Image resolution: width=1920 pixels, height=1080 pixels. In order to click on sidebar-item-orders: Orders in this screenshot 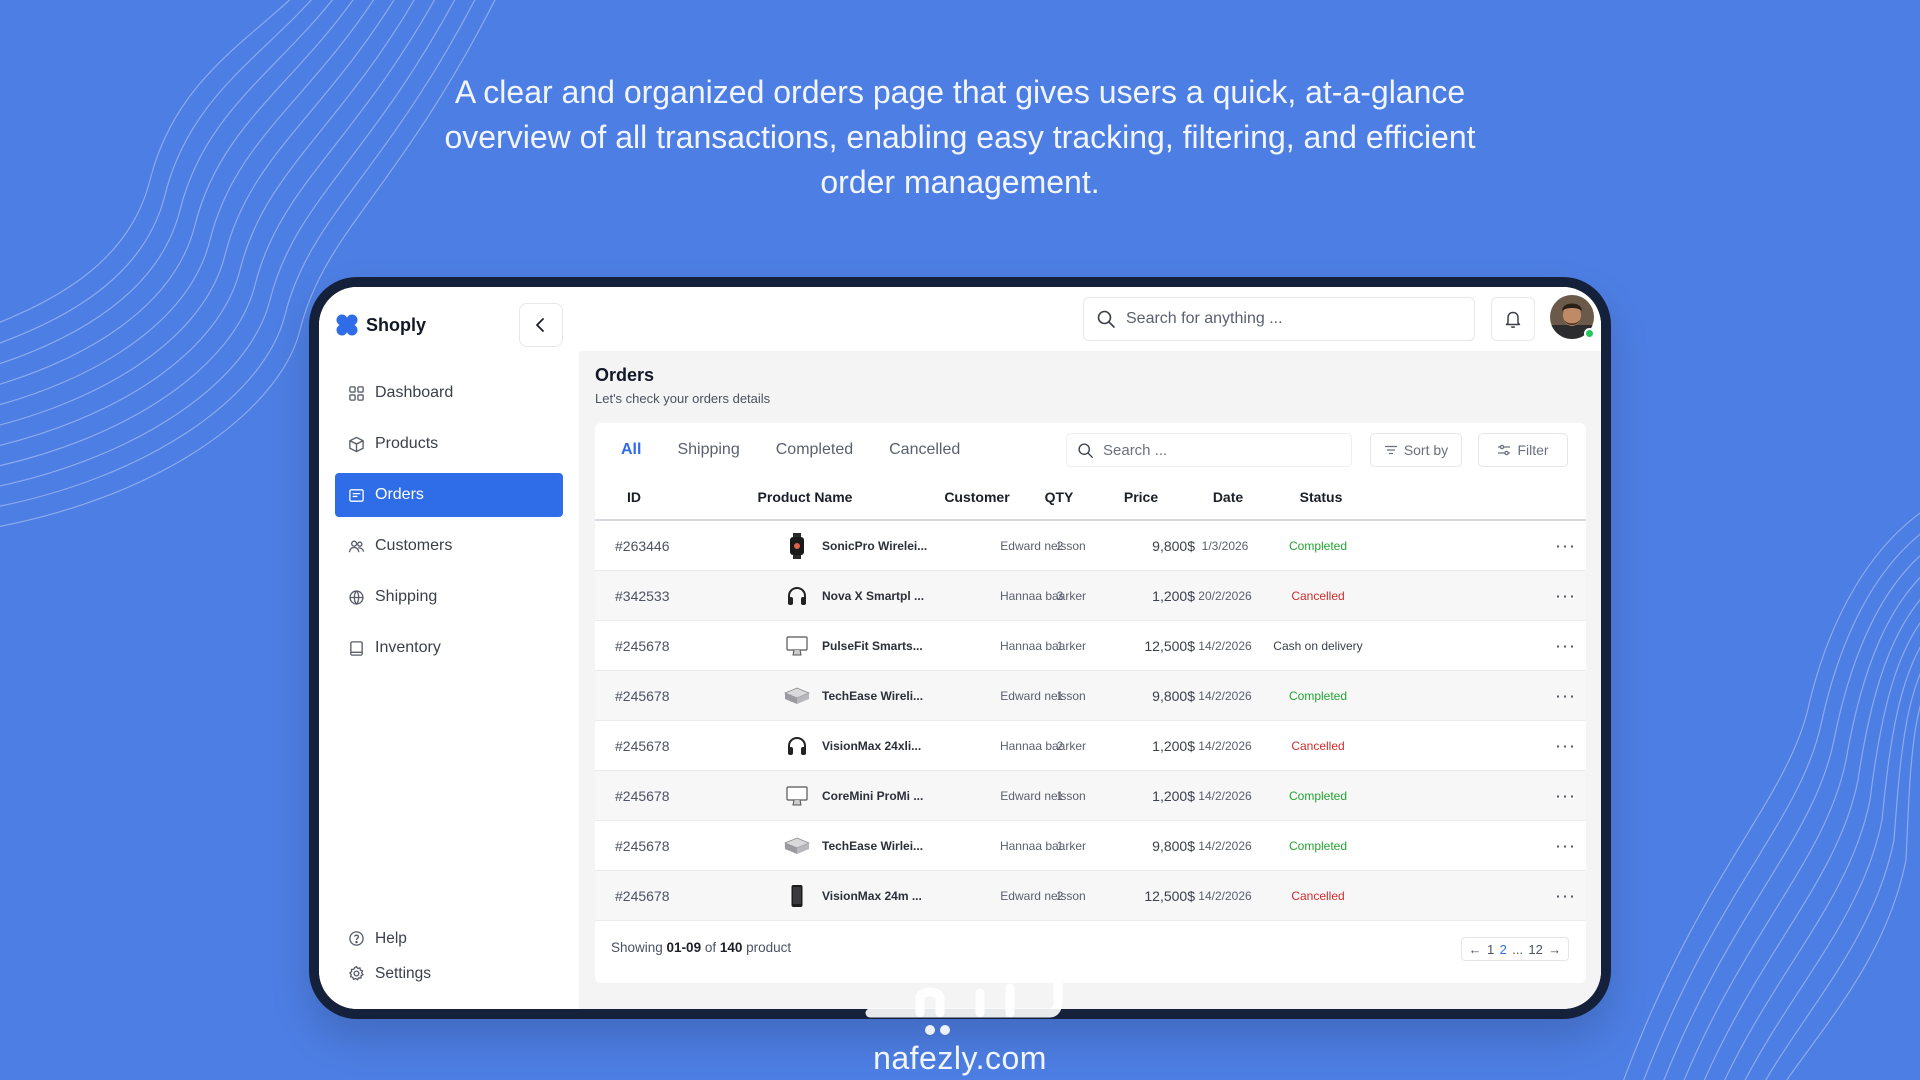, I will do `click(449, 495)`.